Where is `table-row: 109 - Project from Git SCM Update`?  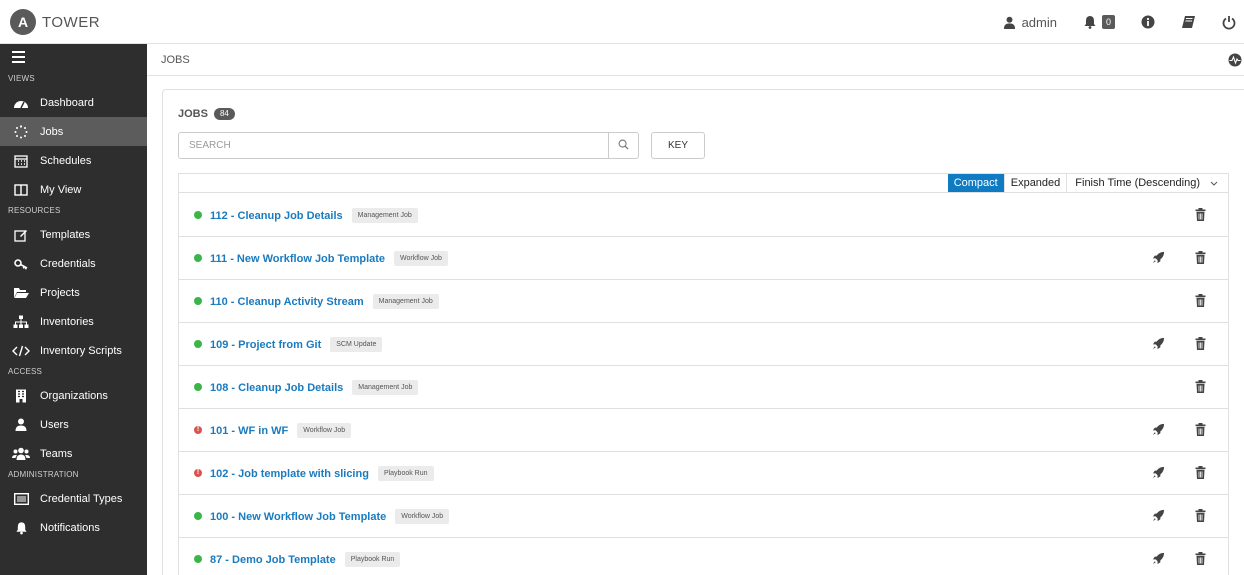 table-row: 109 - Project from Git SCM Update is located at coordinates (703, 344).